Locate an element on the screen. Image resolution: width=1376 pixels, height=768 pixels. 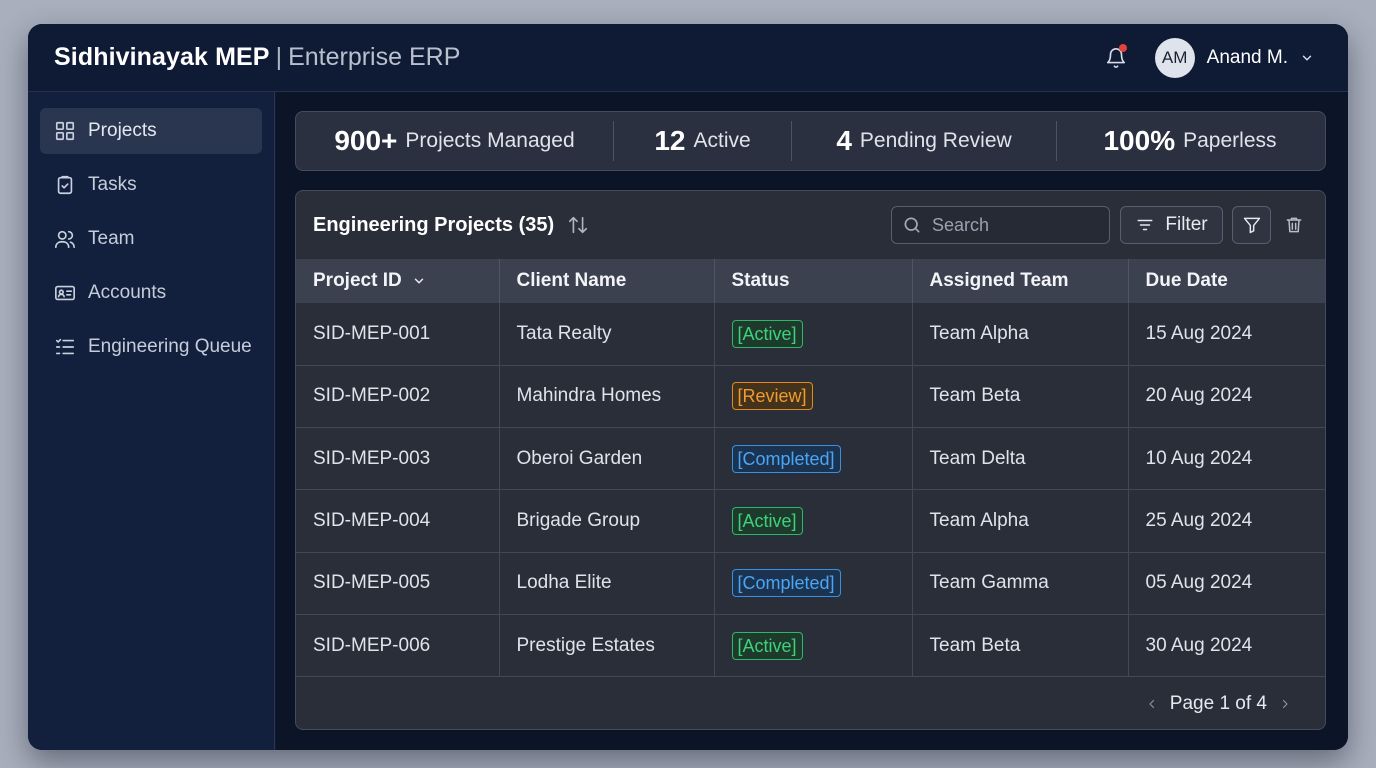
delete-button is located at coordinates (1294, 225).